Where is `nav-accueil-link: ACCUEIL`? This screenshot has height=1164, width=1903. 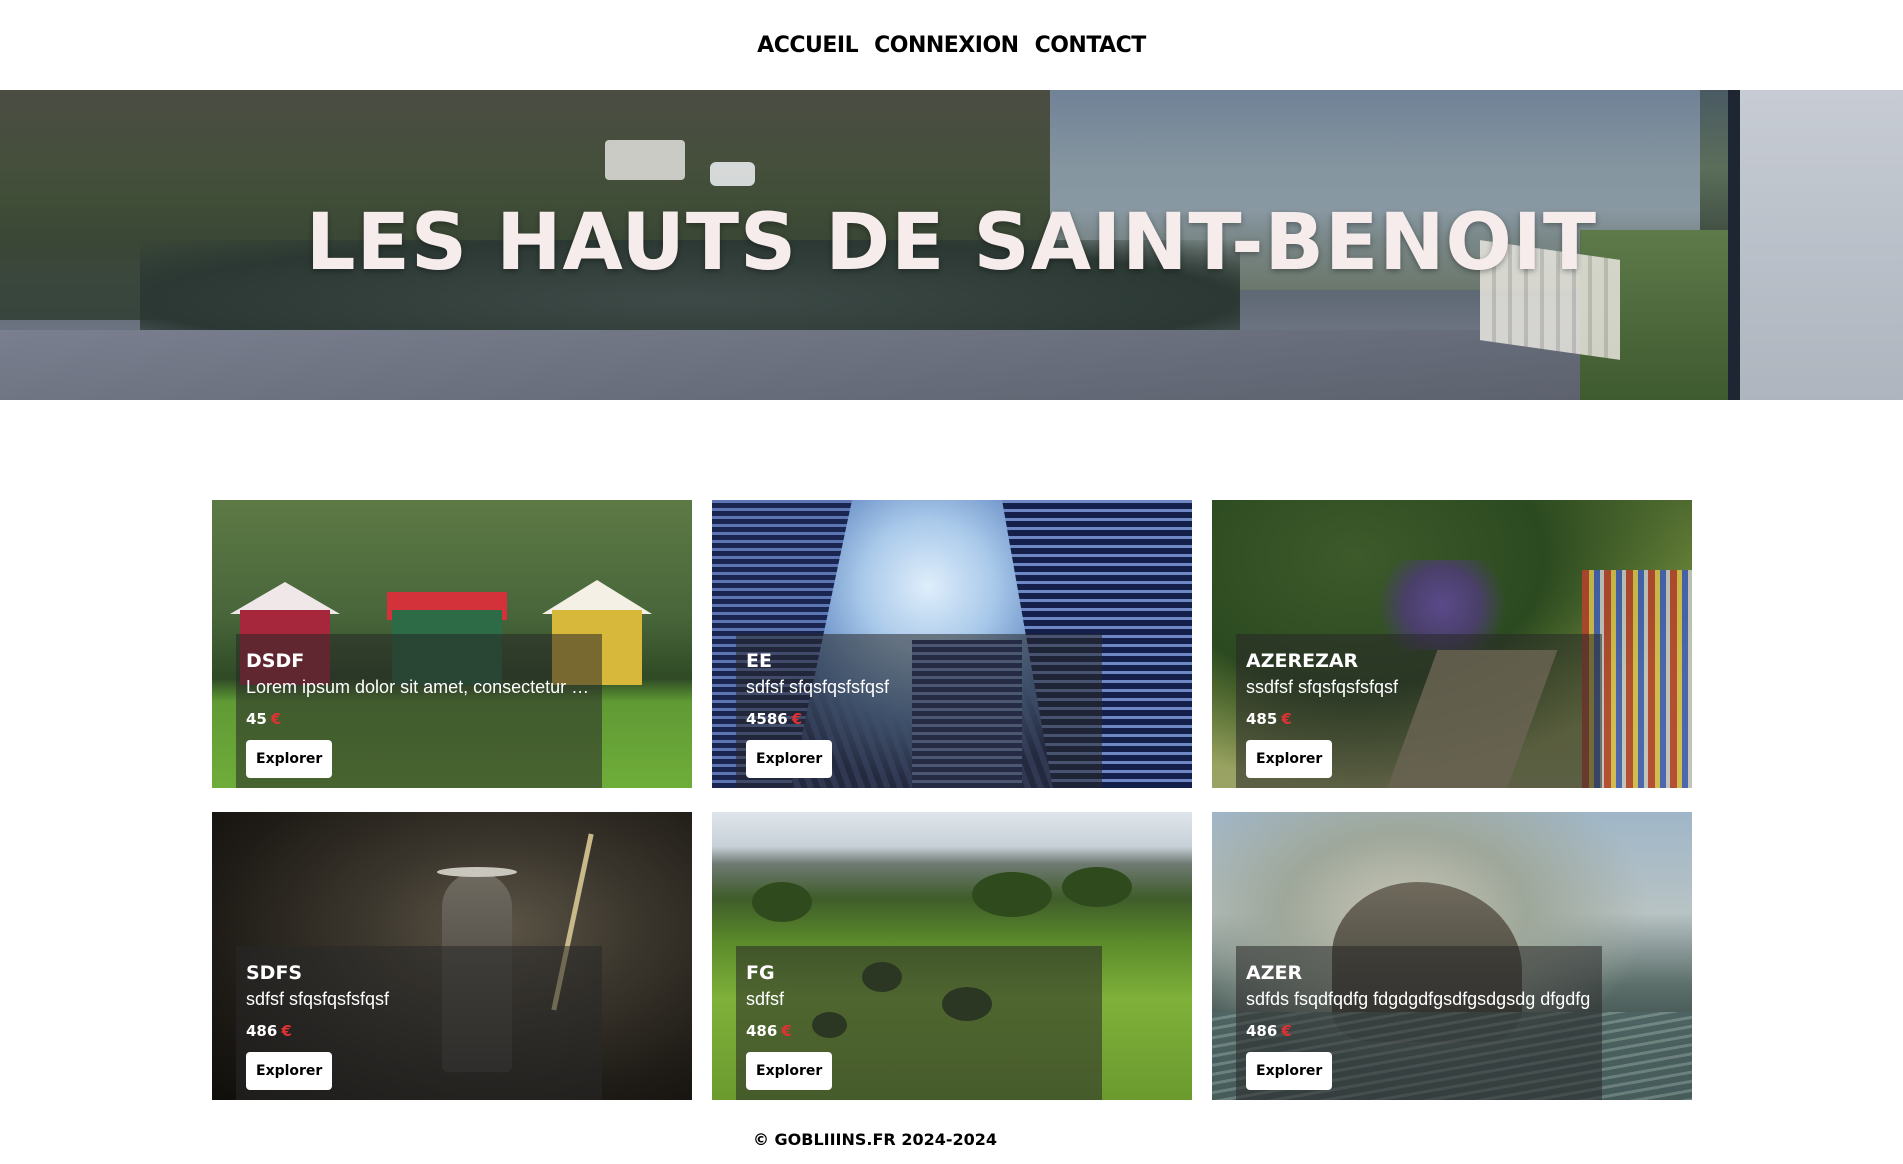
nav-accueil-link: ACCUEIL is located at coordinates (807, 45).